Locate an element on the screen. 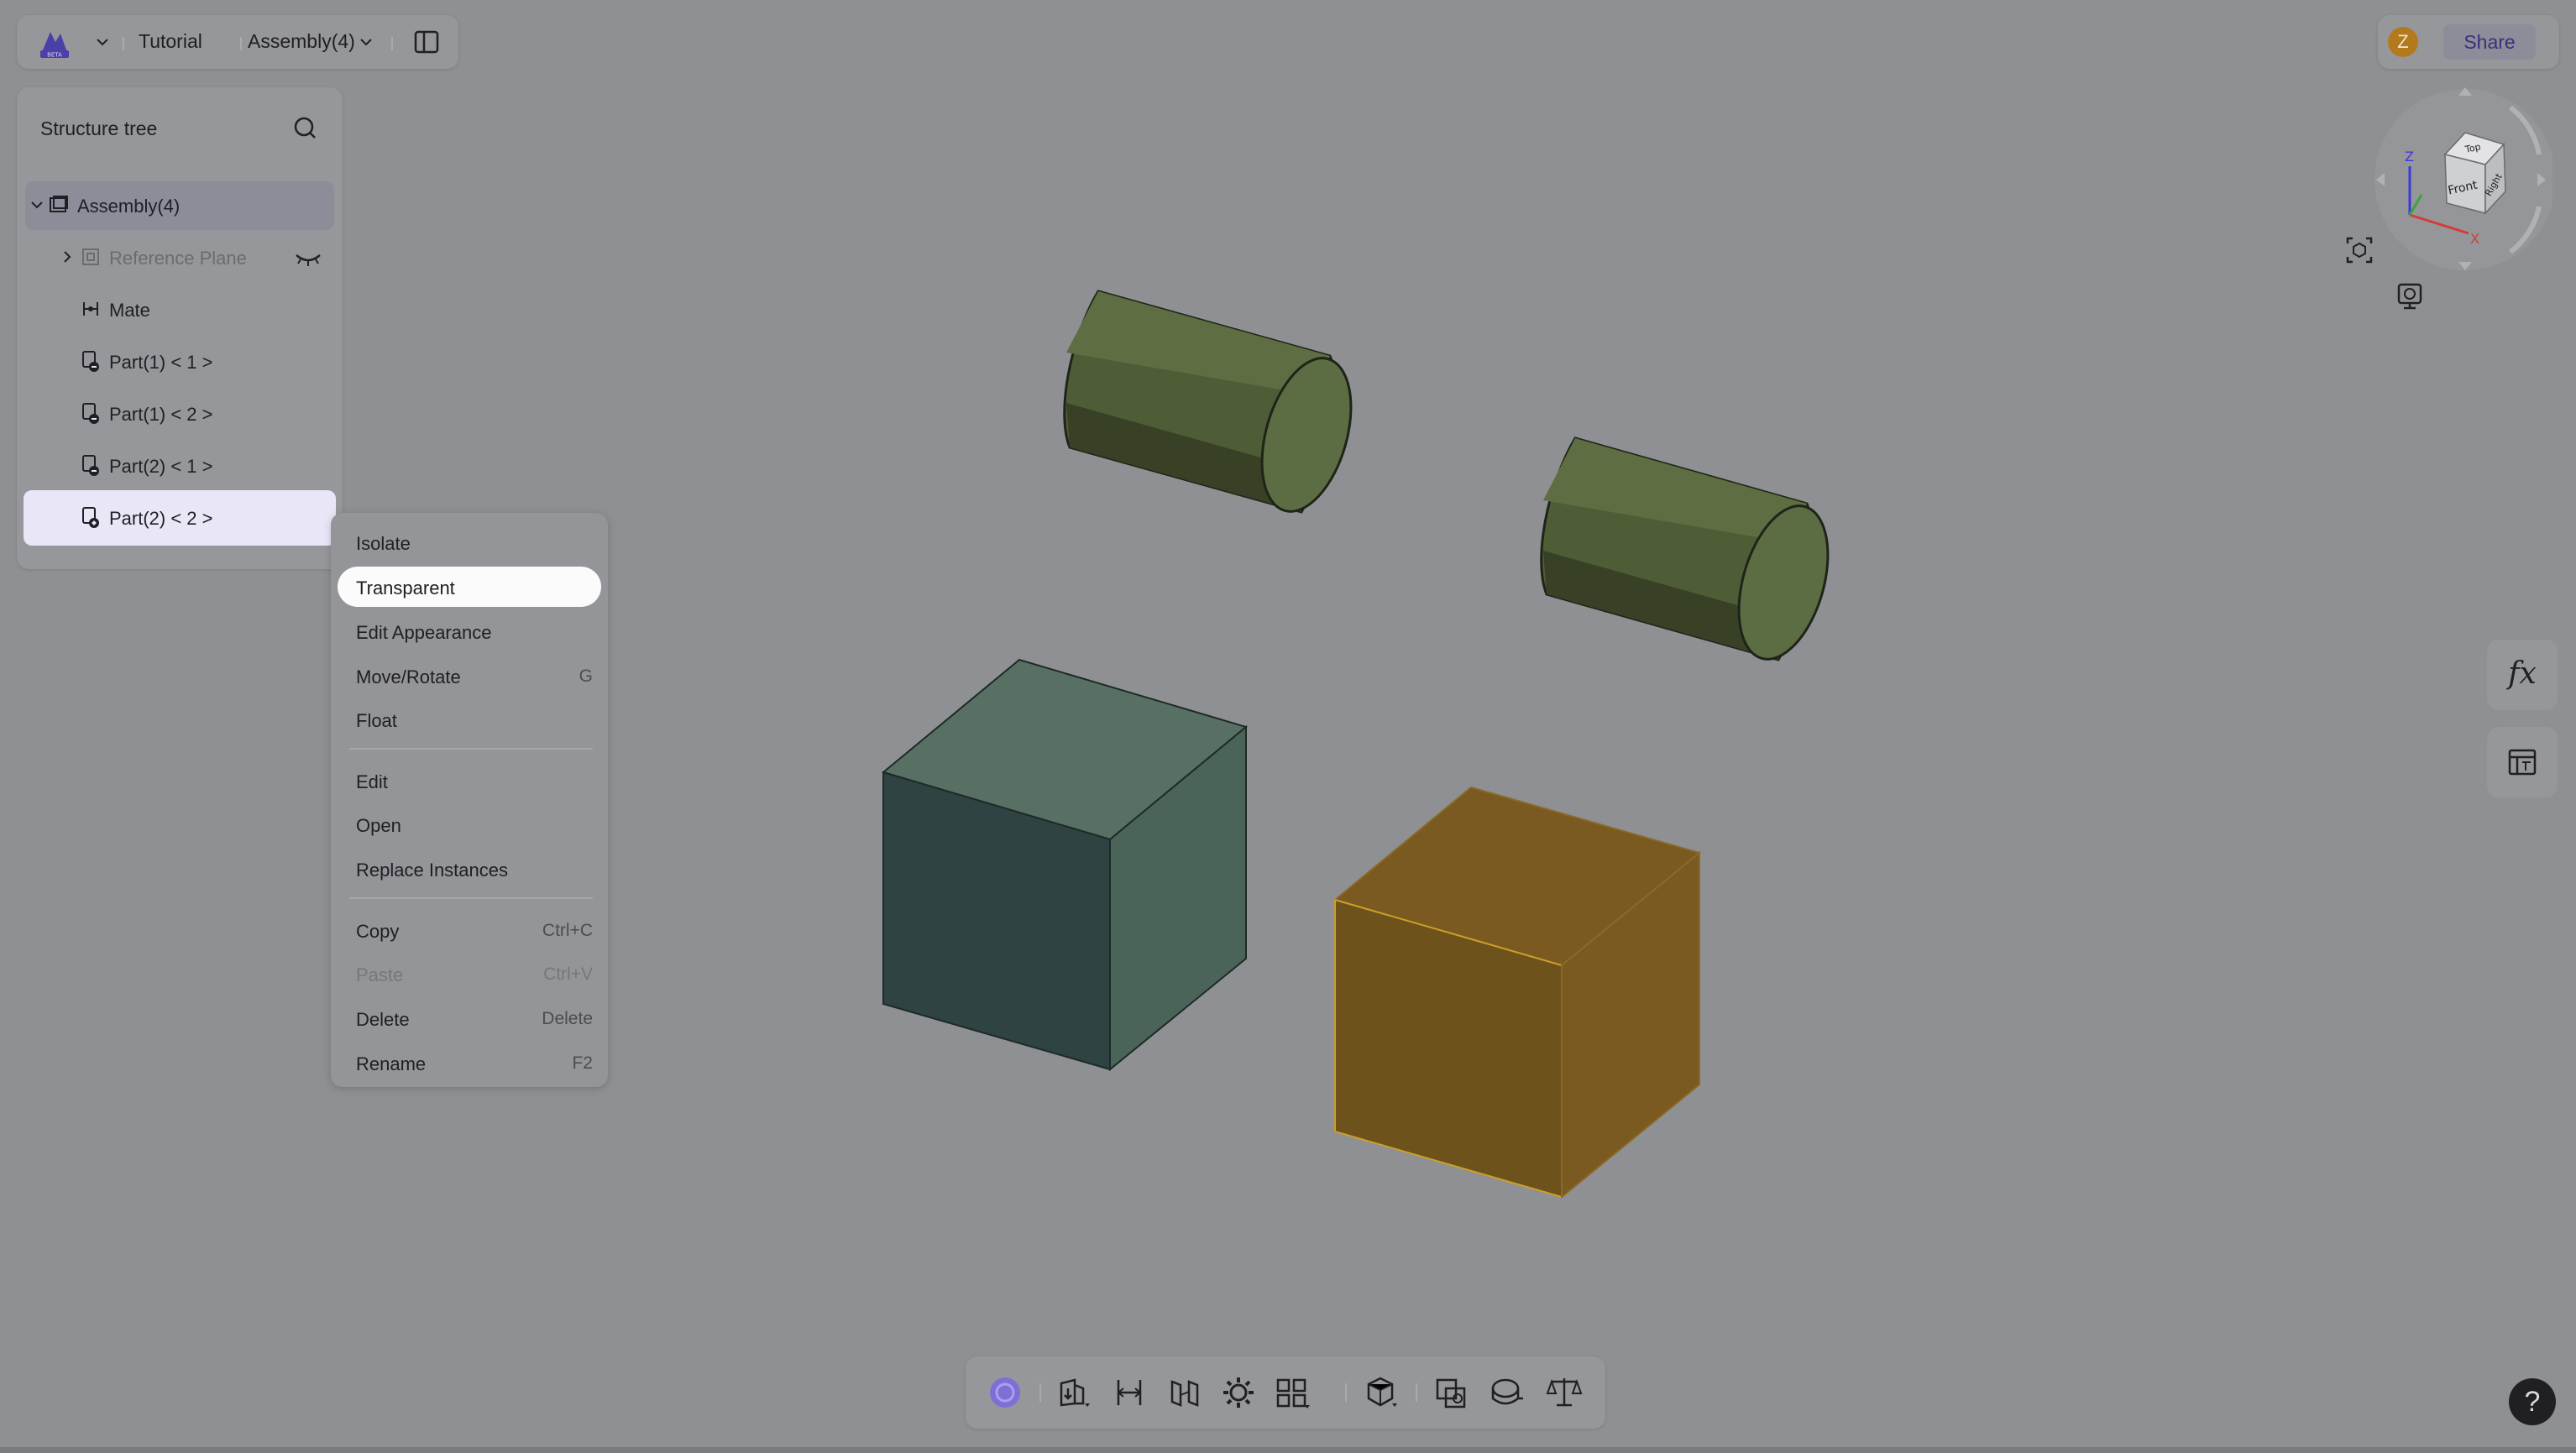  menu-item-transparent: Transparent is located at coordinates (470, 587).